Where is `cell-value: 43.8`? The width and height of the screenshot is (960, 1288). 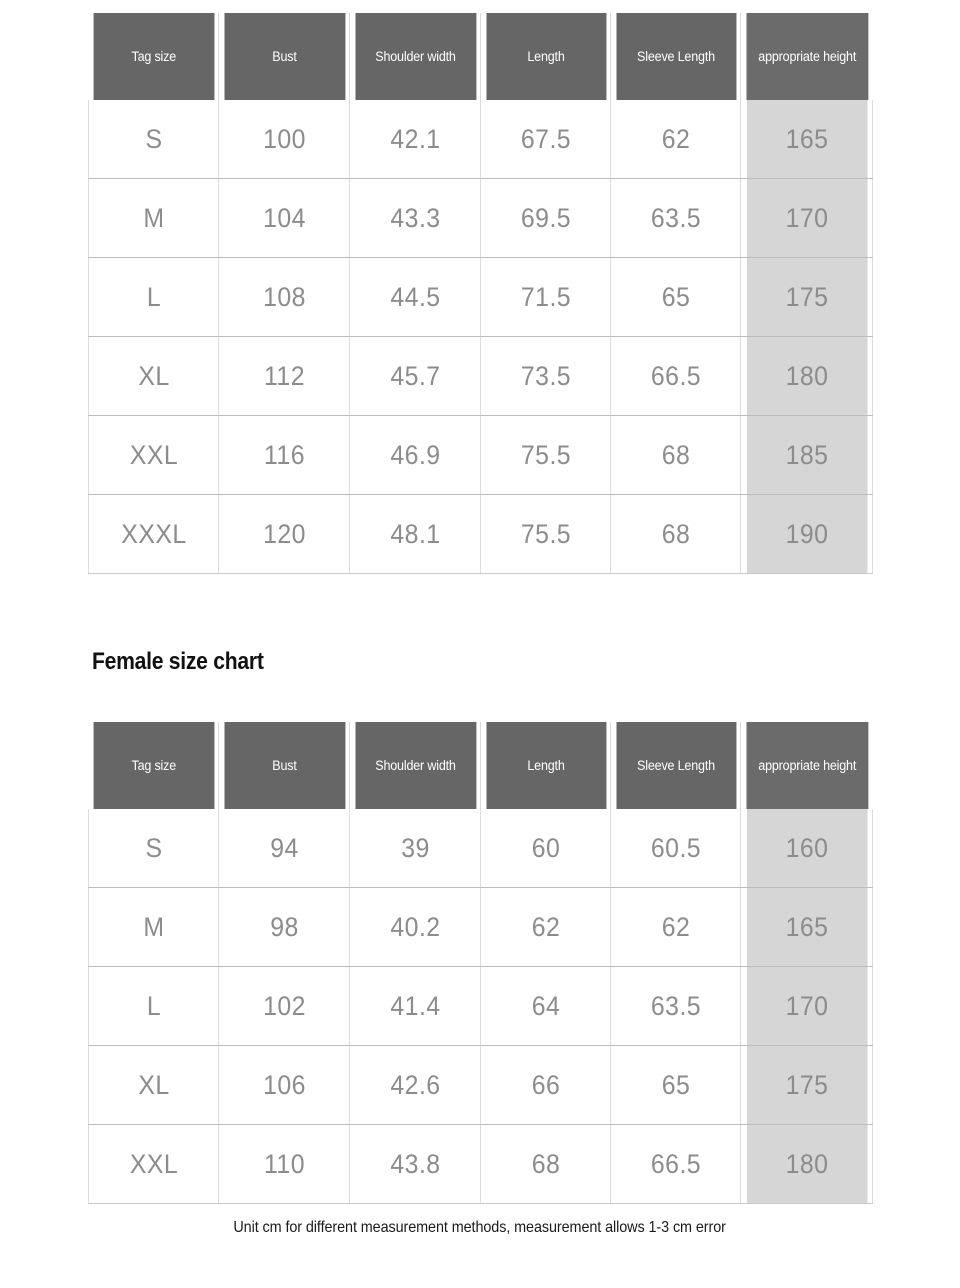 cell-value: 43.8 is located at coordinates (415, 1164).